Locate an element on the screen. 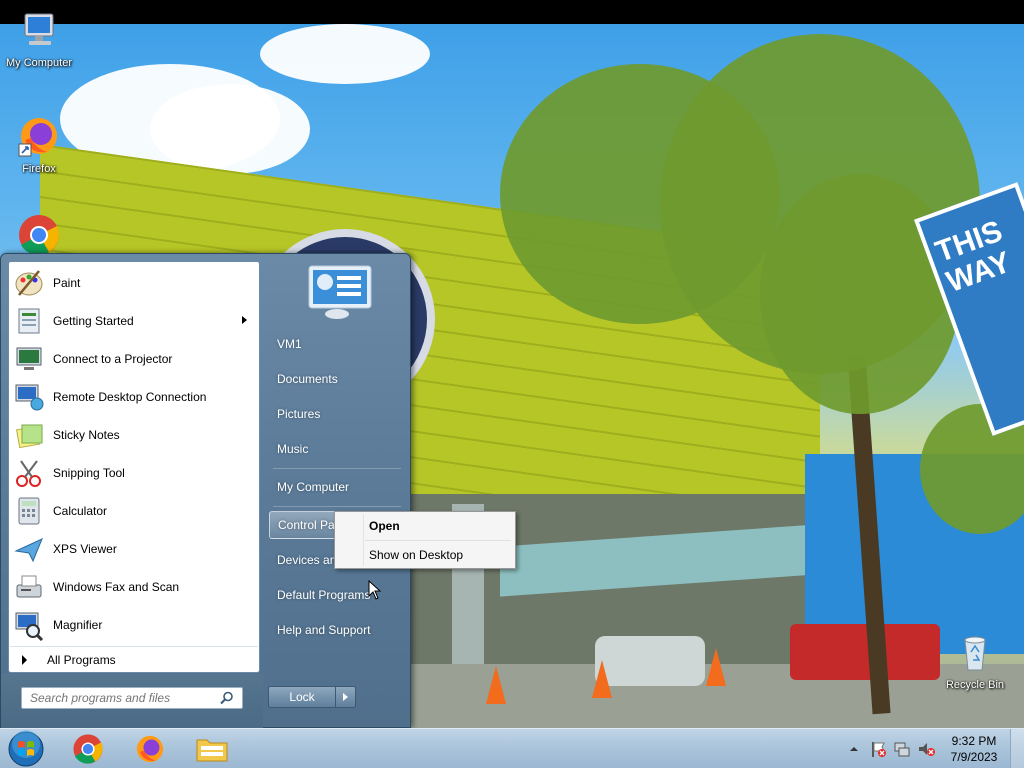 This screenshot has width=1024, height=768. snipping-tool-icon is located at coordinates (29, 473).